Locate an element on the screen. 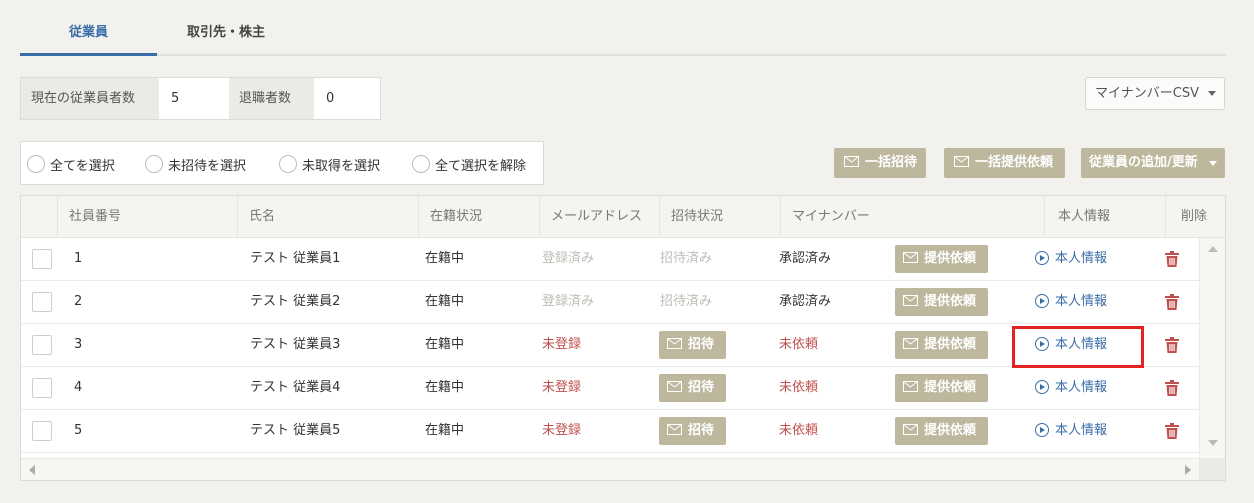 The image size is (1254, 503). table-row: 2 テスト 従業員2 在籍中 登録済み 招待済み 承認済み 提供依頼 本人情報 is located at coordinates (610, 302).